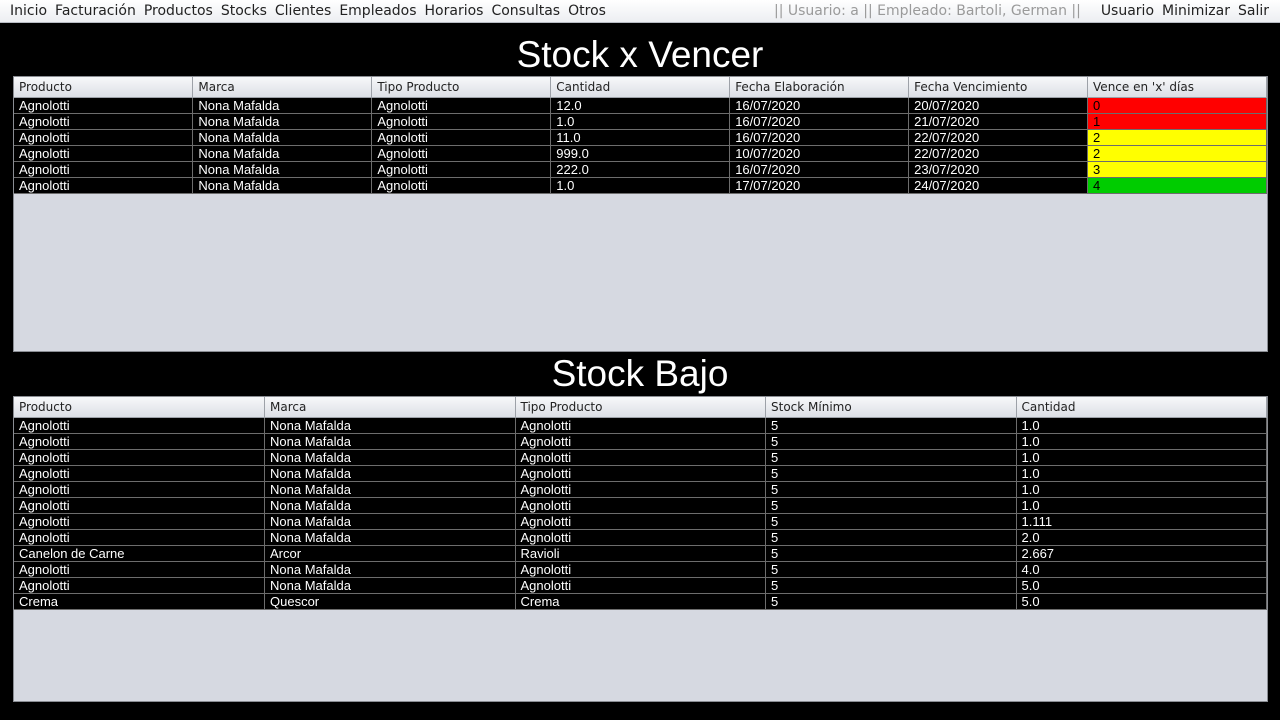 This screenshot has height=720, width=1280. What do you see at coordinates (640, 601) in the screenshot?
I see `table-row: Crema Quescor Crema 5 5.0` at bounding box center [640, 601].